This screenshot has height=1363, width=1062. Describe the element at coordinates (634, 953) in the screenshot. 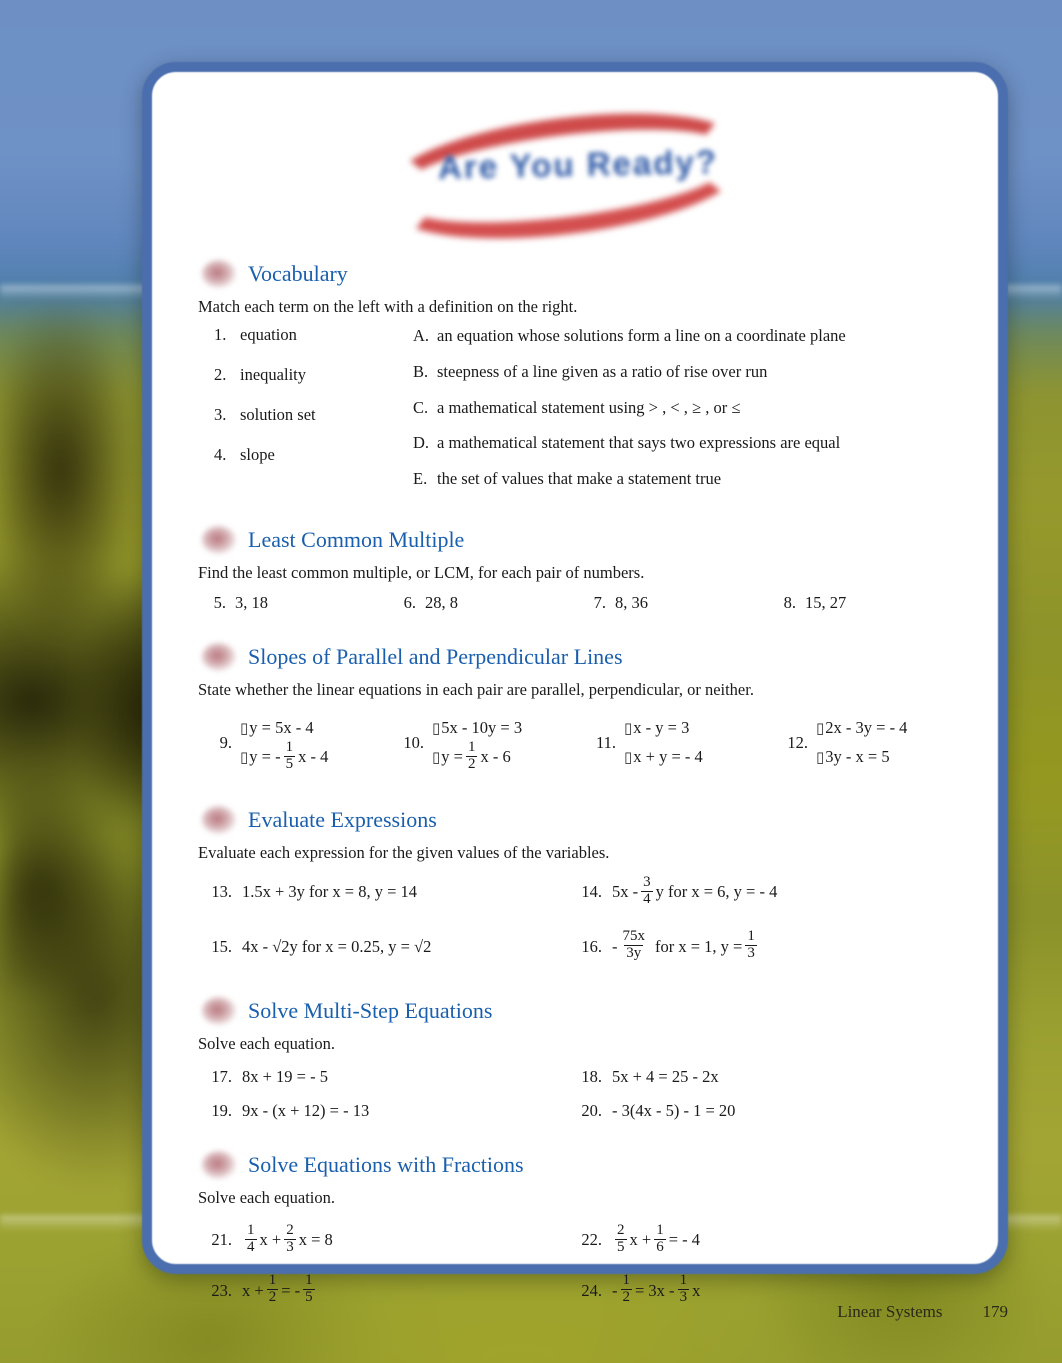

I see `fraction-denominator: 3y` at that location.